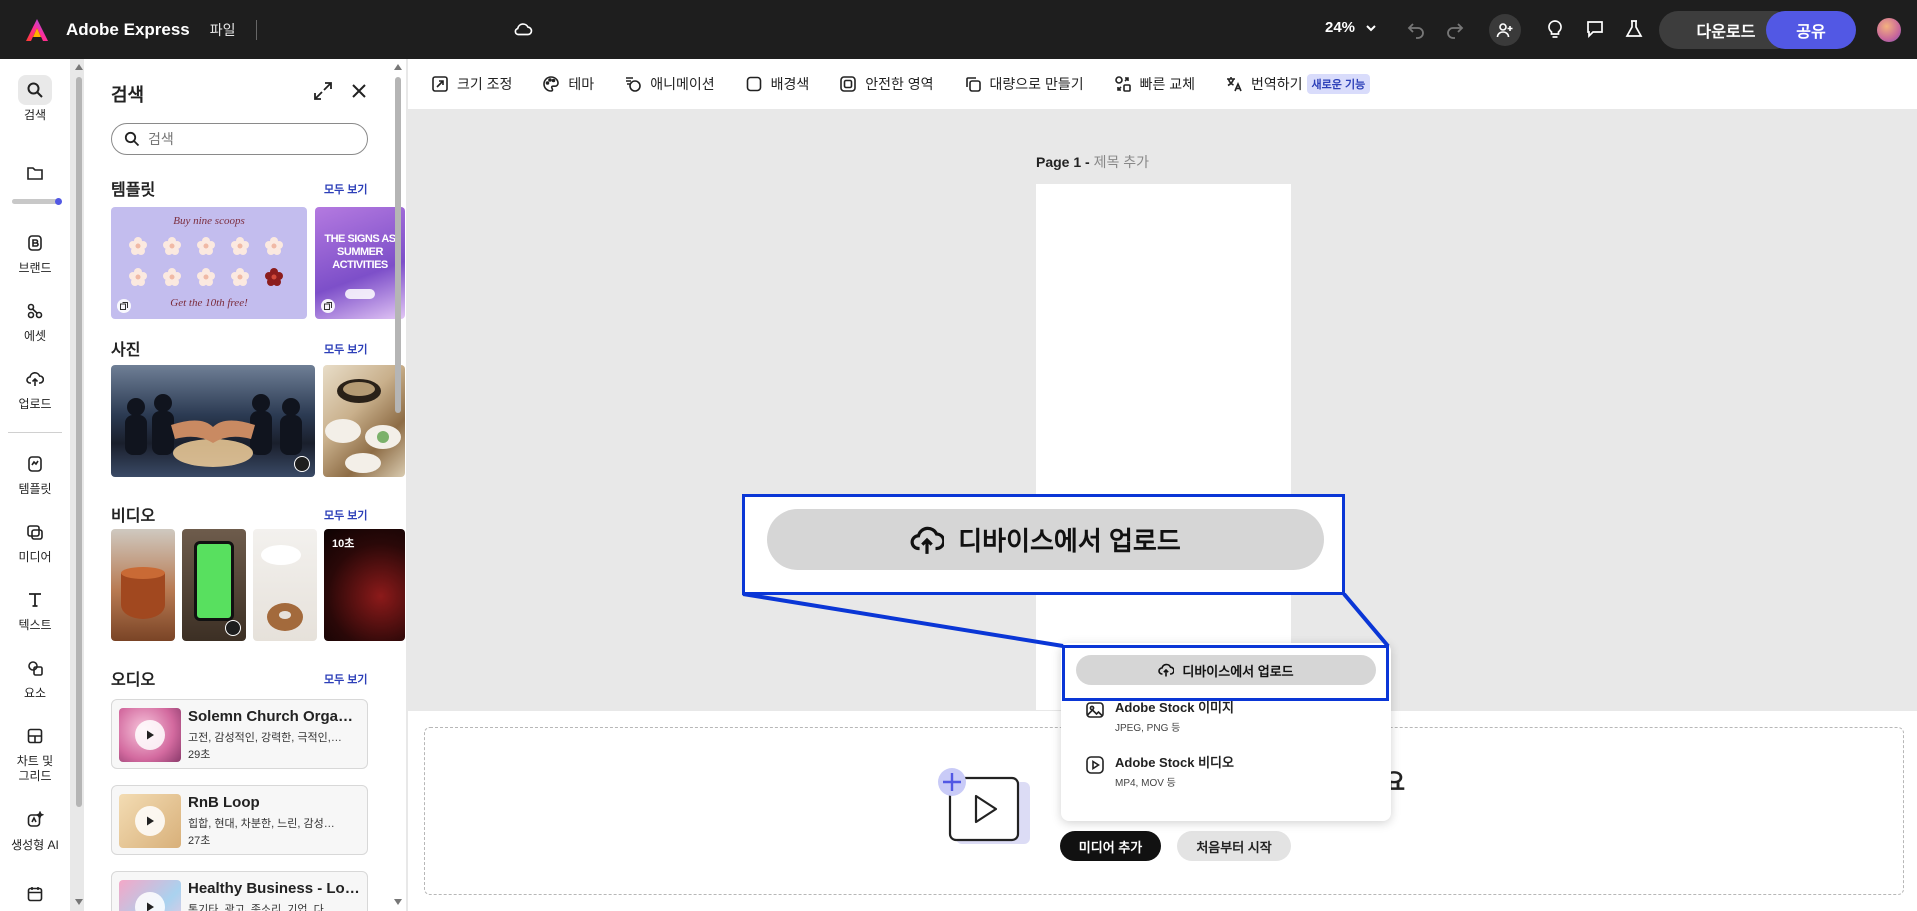  What do you see at coordinates (790, 84) in the screenshot?
I see `tool-label: 배경색` at bounding box center [790, 84].